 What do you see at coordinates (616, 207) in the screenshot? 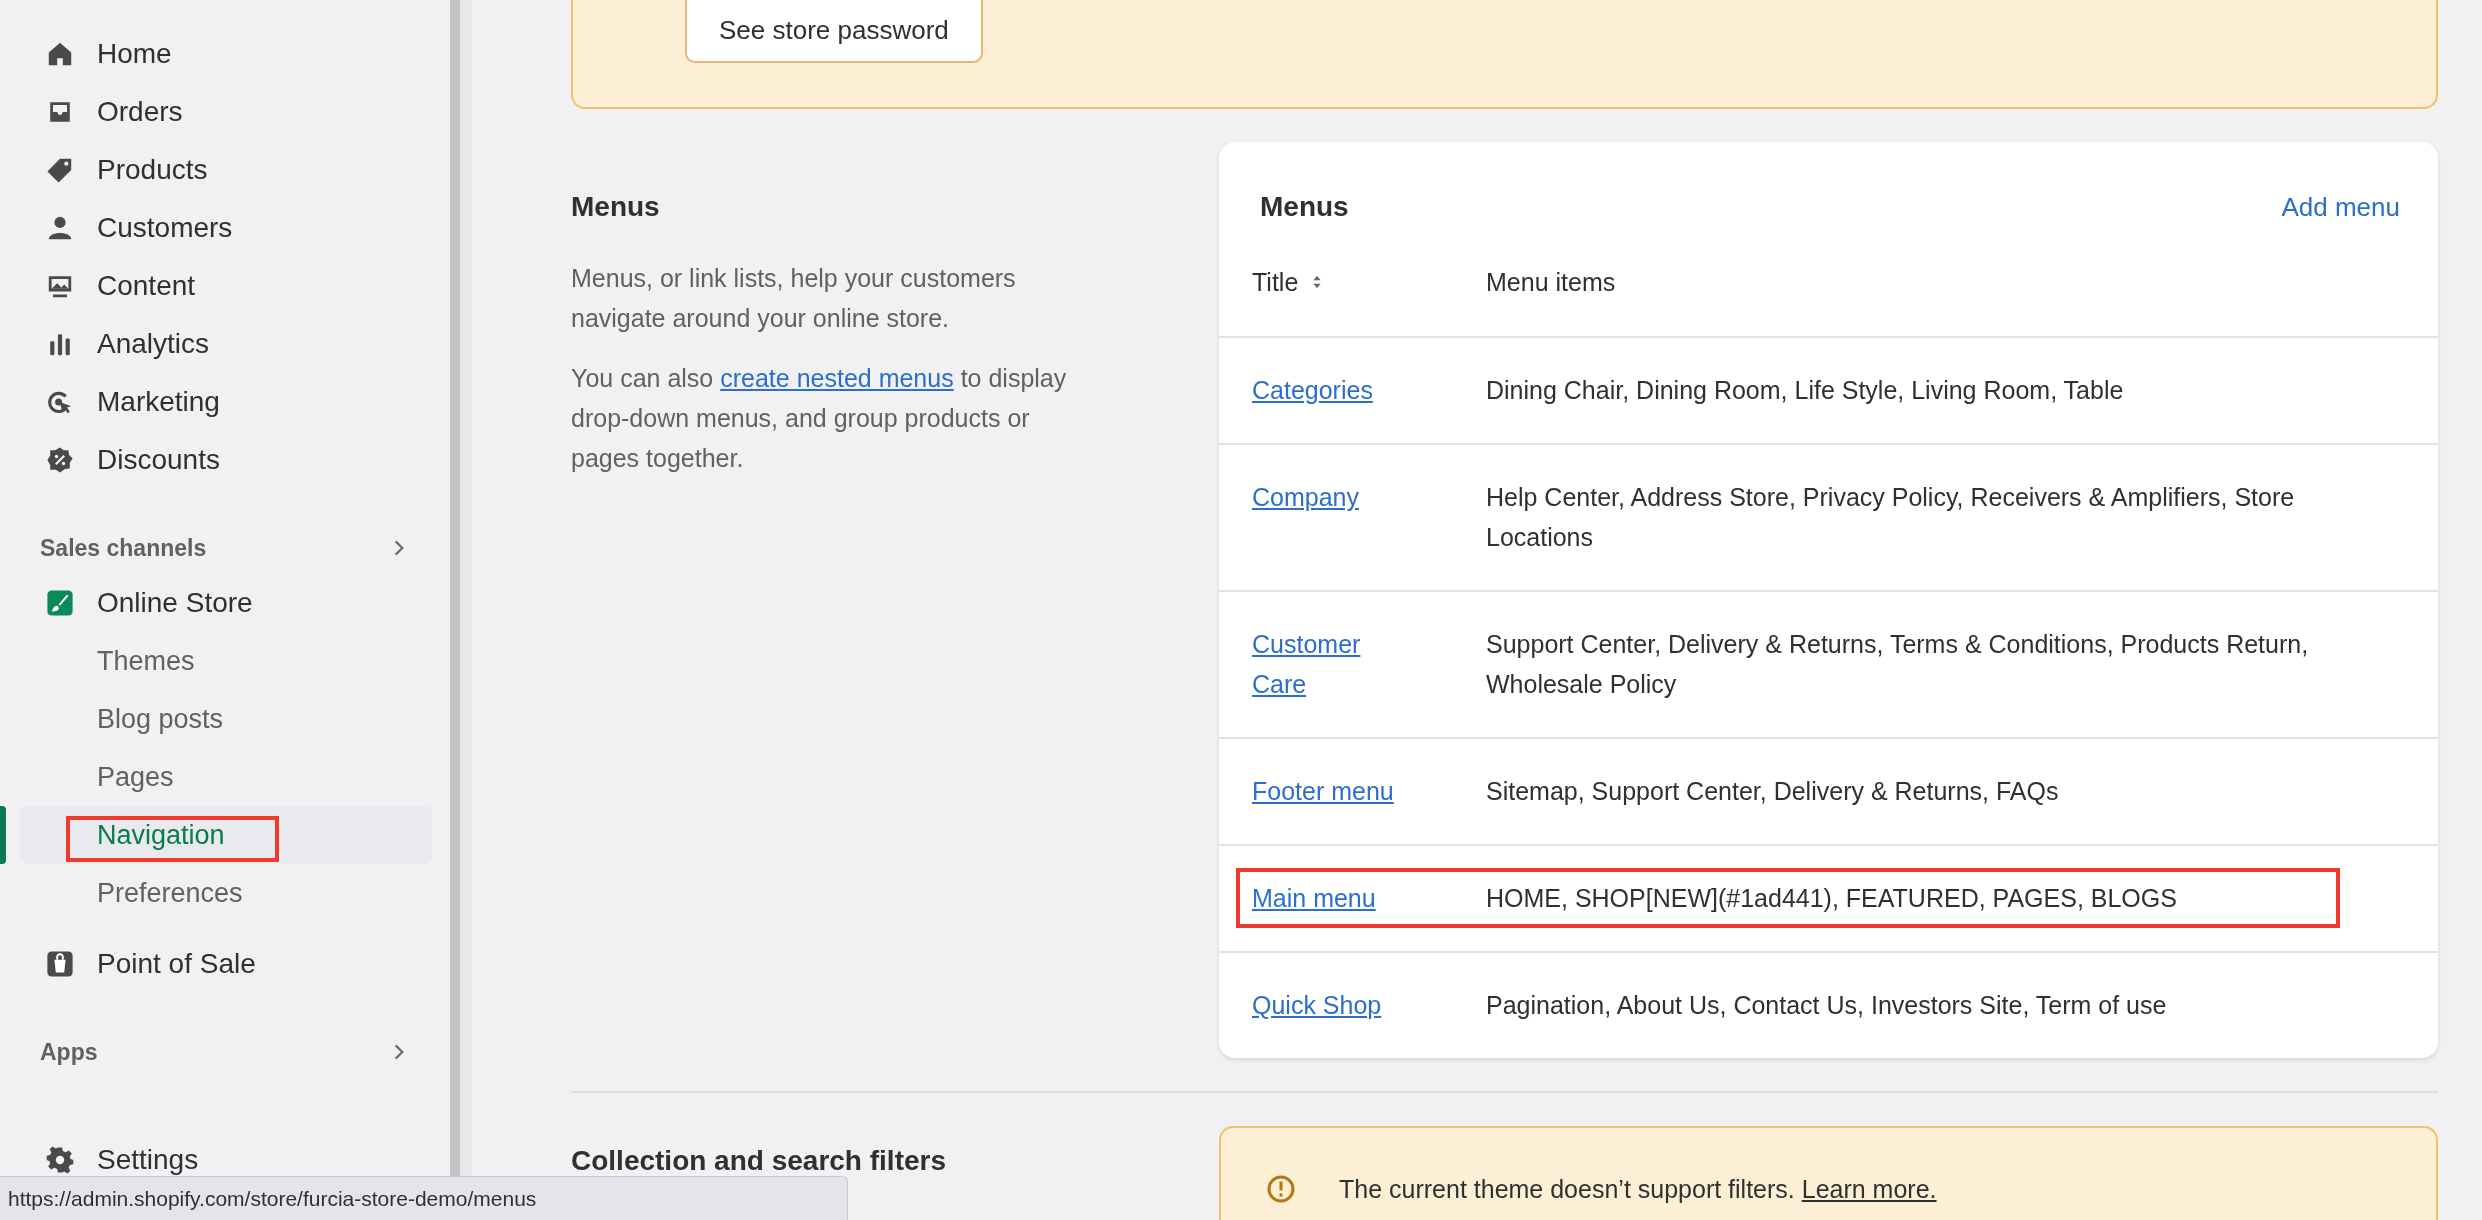
I see `section-title: Menus` at bounding box center [616, 207].